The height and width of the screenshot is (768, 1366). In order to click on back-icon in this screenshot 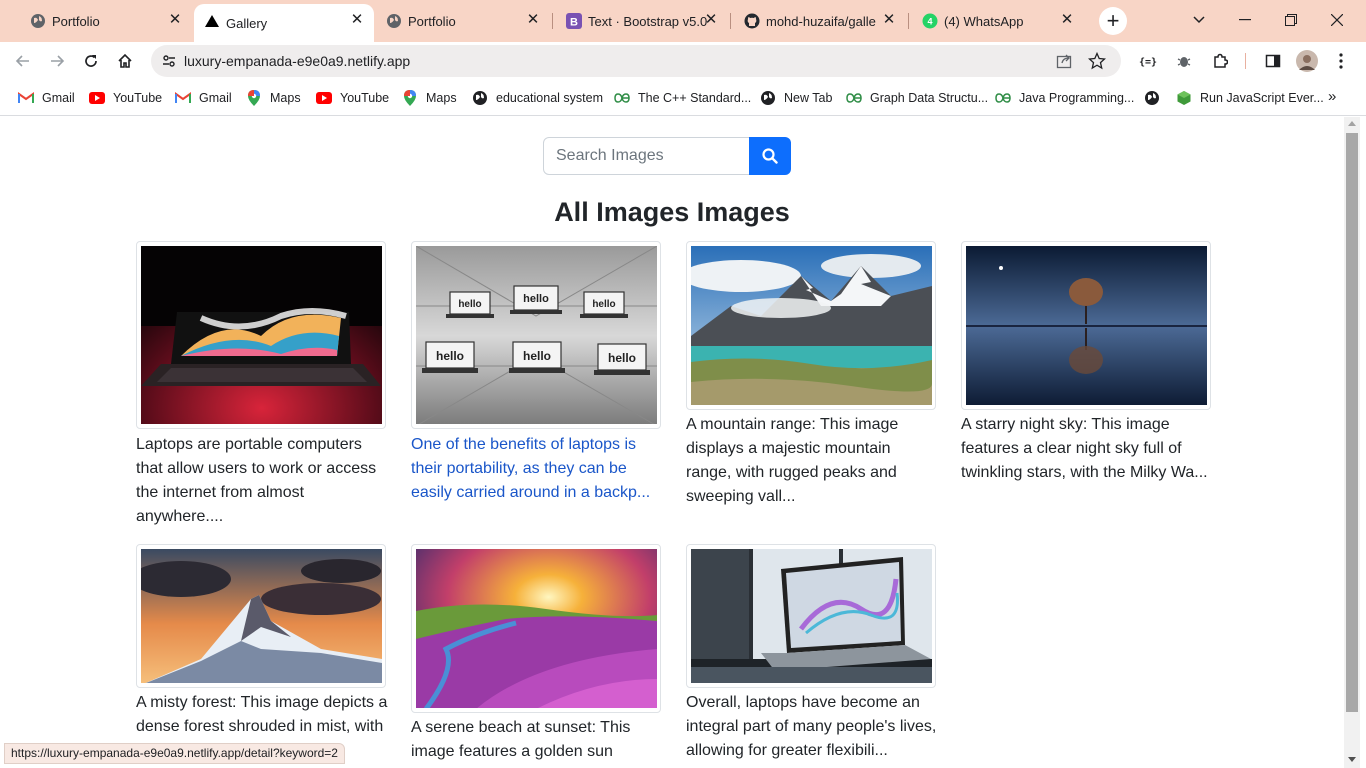, I will do `click(23, 61)`.